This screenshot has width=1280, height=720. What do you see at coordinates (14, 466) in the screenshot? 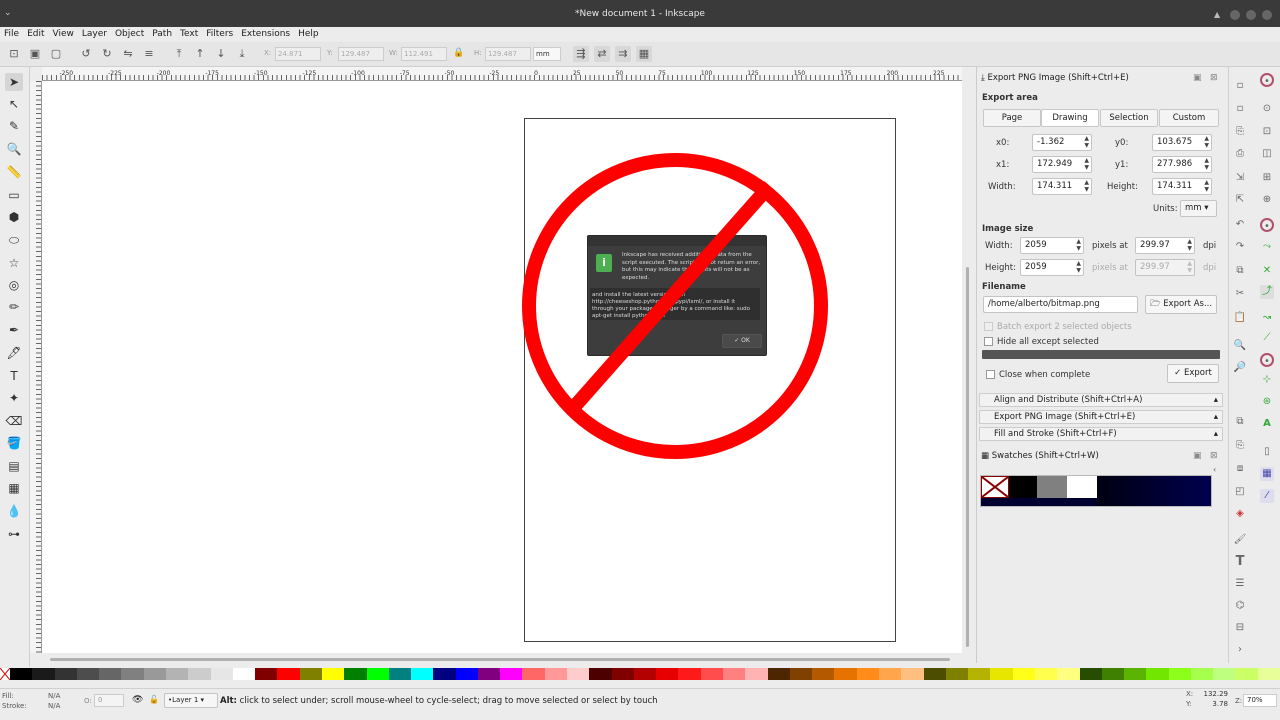
I see `gradient-tool-icon: ▤` at bounding box center [14, 466].